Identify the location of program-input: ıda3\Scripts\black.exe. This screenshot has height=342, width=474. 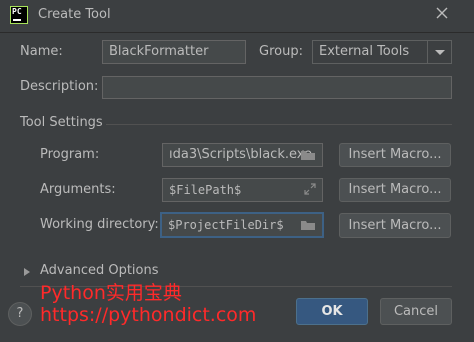
(242, 155).